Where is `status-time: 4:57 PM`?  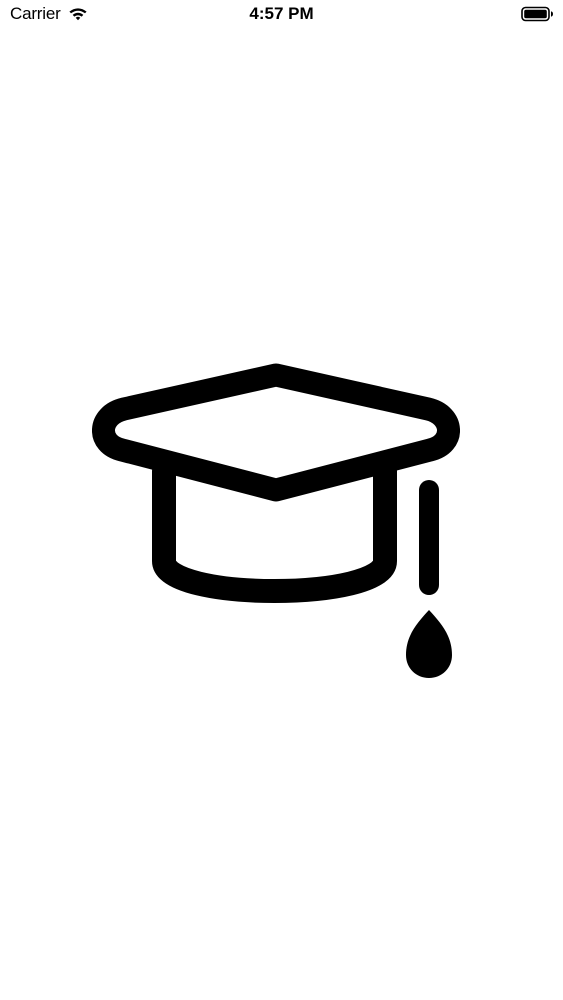 status-time: 4:57 PM is located at coordinates (281, 13).